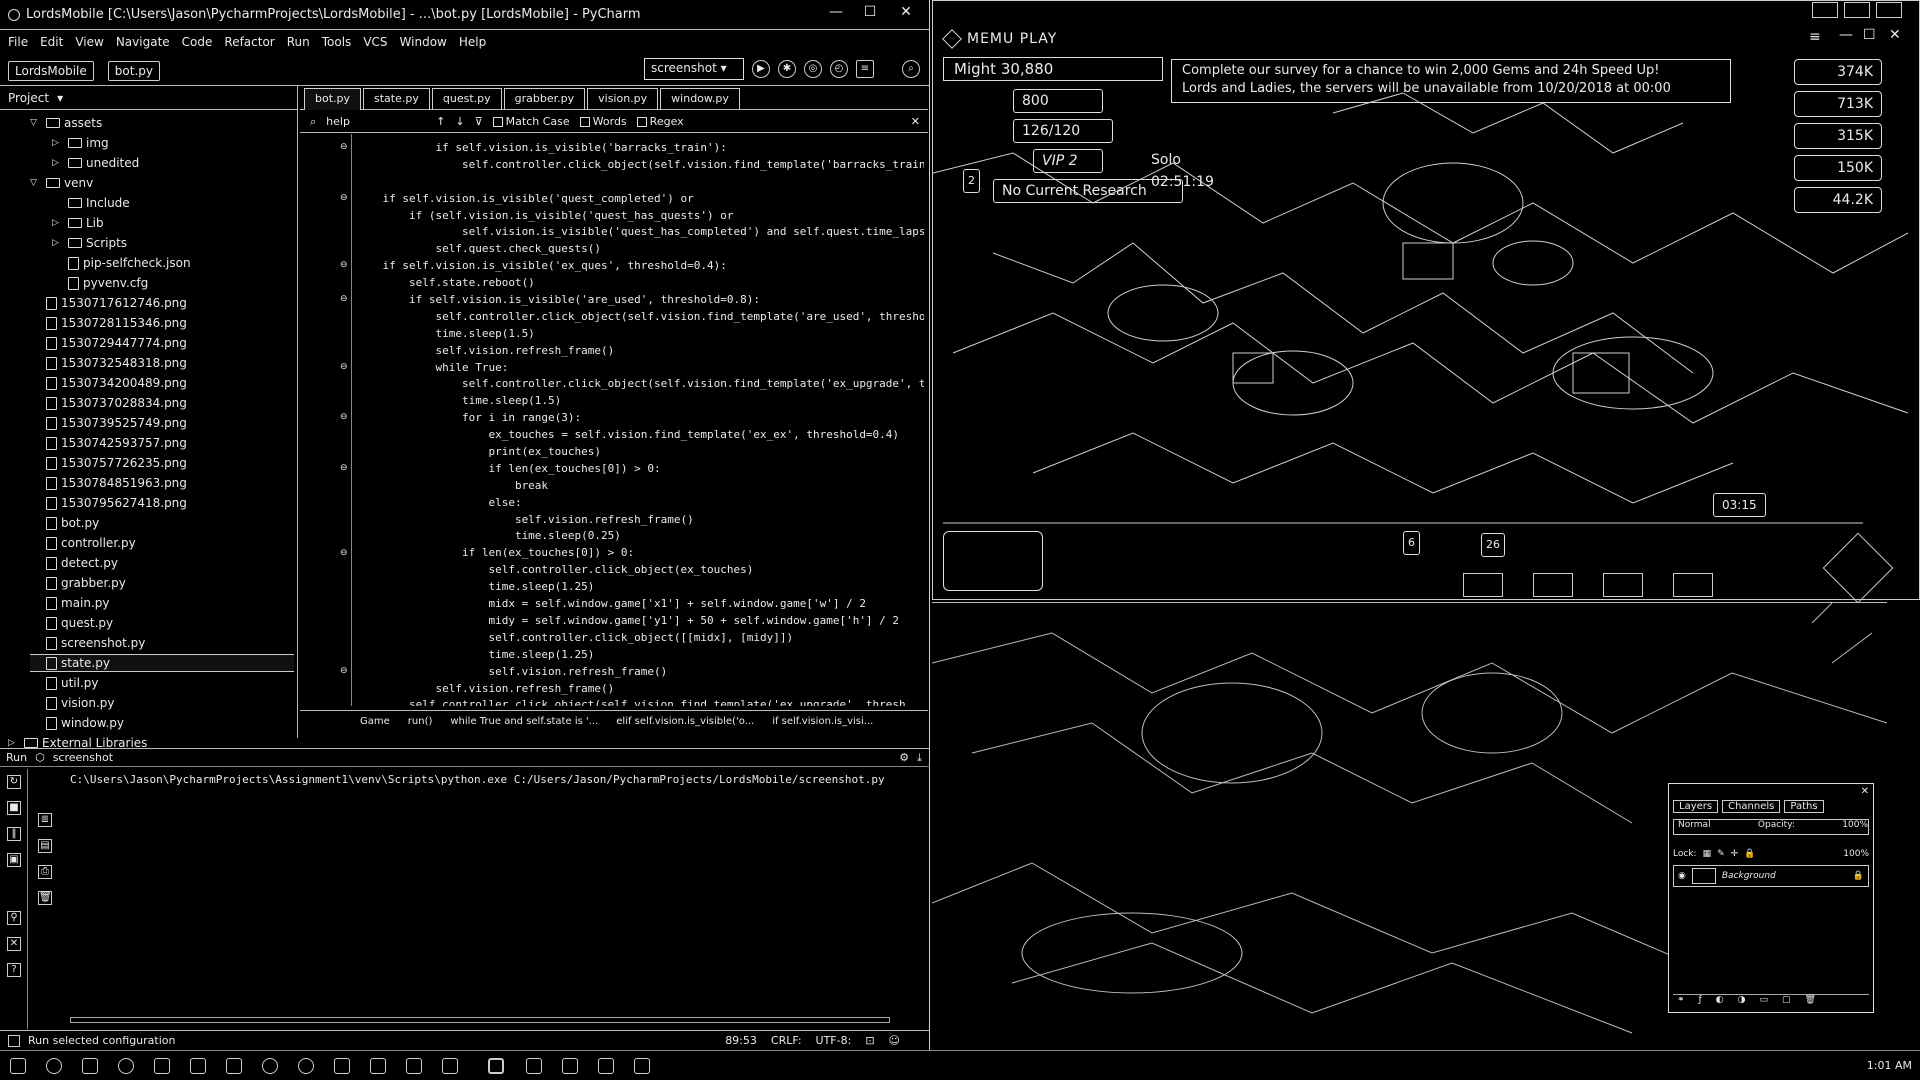 The image size is (1920, 1080). I want to click on new-layer-icon: ▢, so click(1786, 1001).